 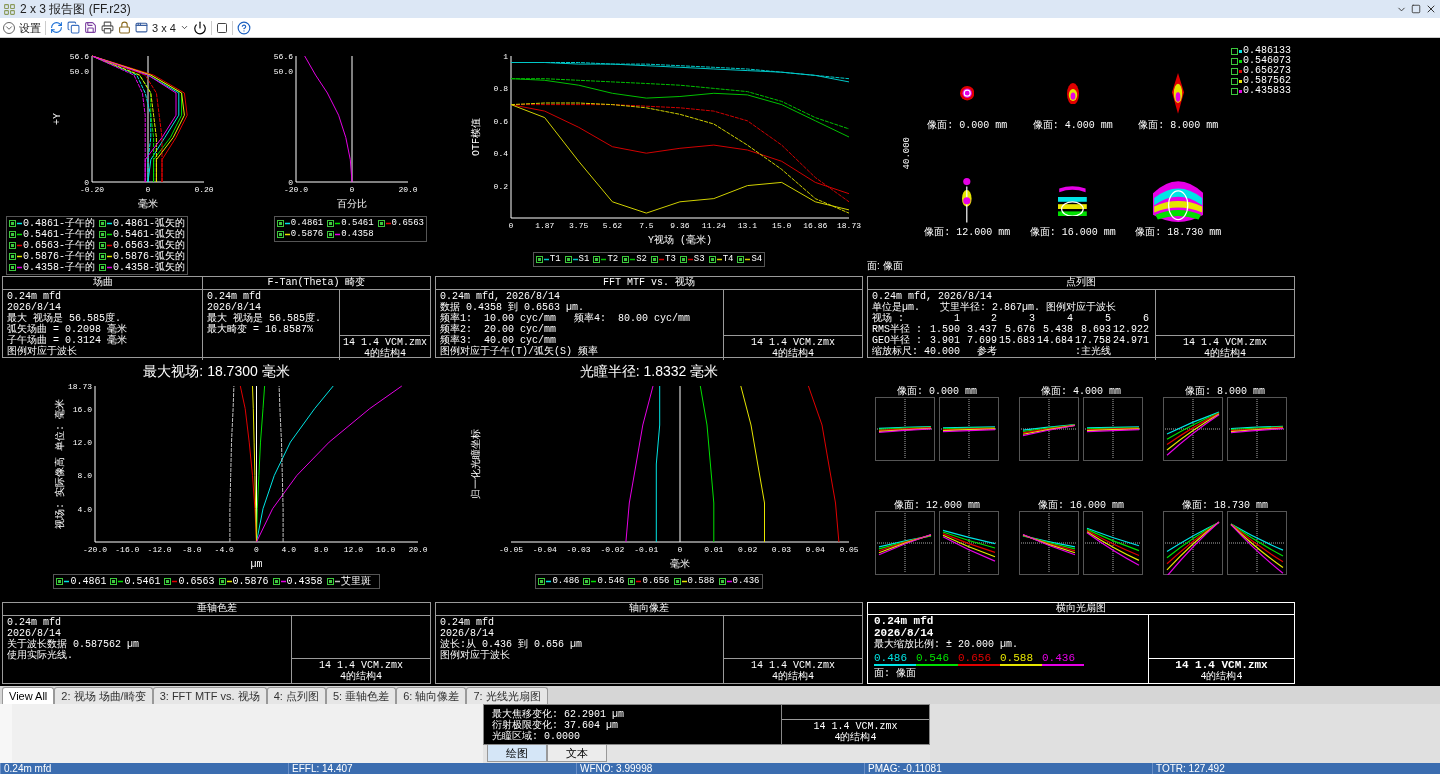 I want to click on maximize-icon, so click(x=1416, y=9).